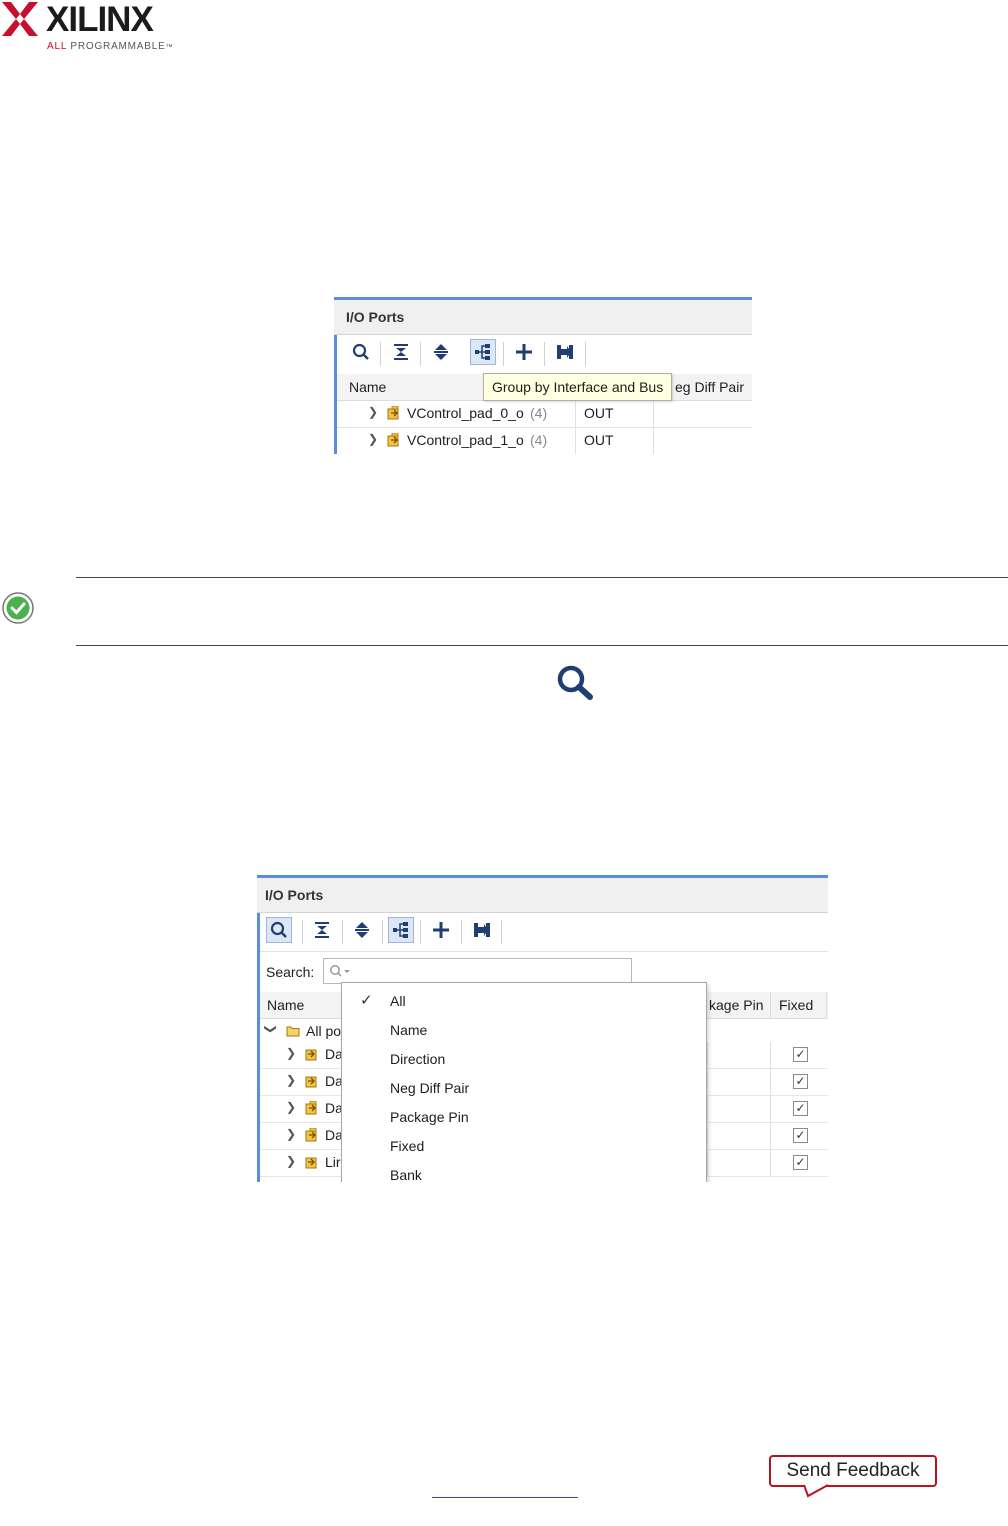 The height and width of the screenshot is (1526, 1008). I want to click on column-header-fixed: Fixed, so click(796, 1005).